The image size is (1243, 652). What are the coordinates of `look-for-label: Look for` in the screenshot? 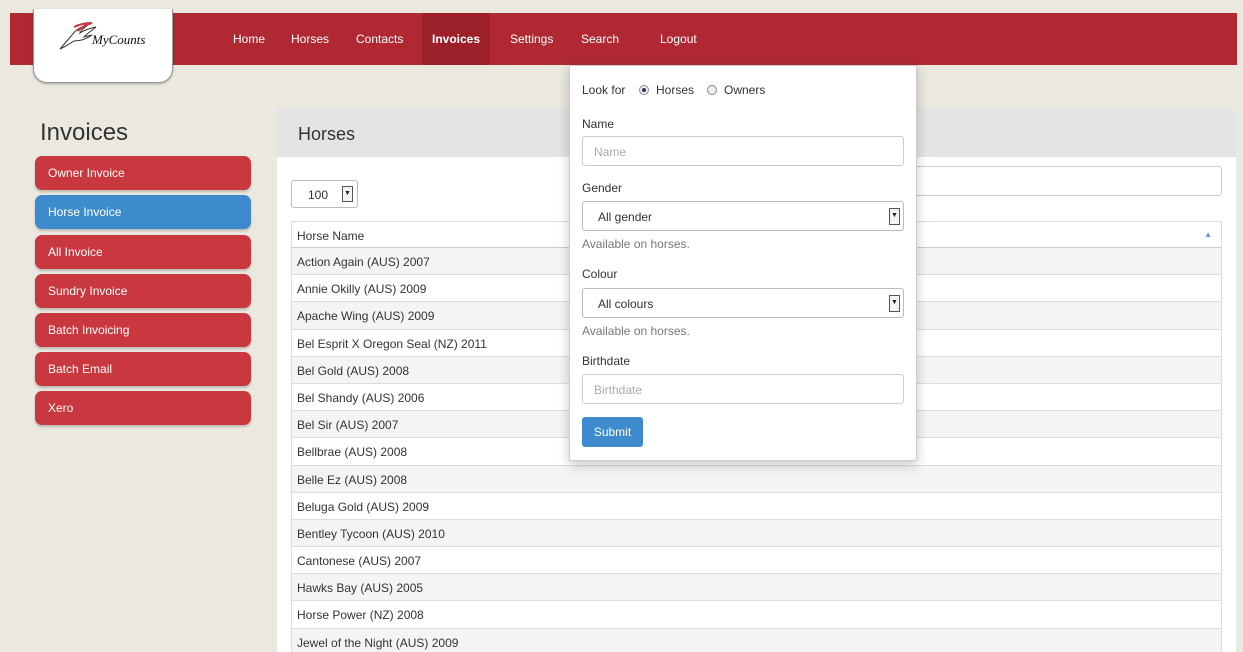 It's located at (604, 90).